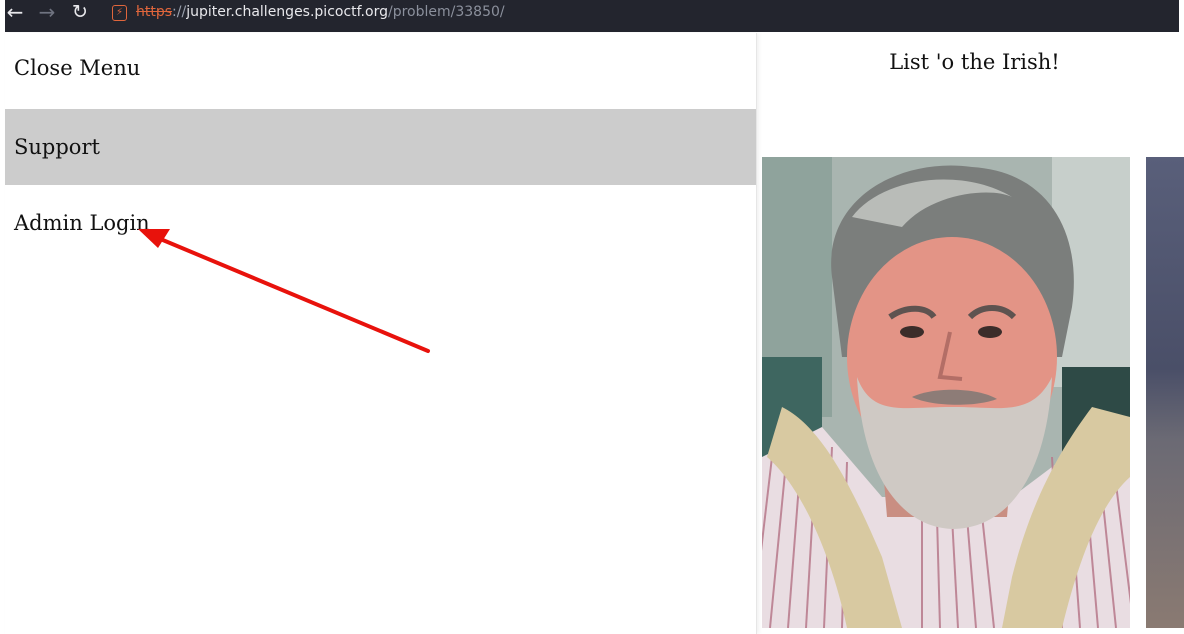 Image resolution: width=1184 pixels, height=634 pixels. I want to click on url-path: /problem/33850/, so click(446, 12).